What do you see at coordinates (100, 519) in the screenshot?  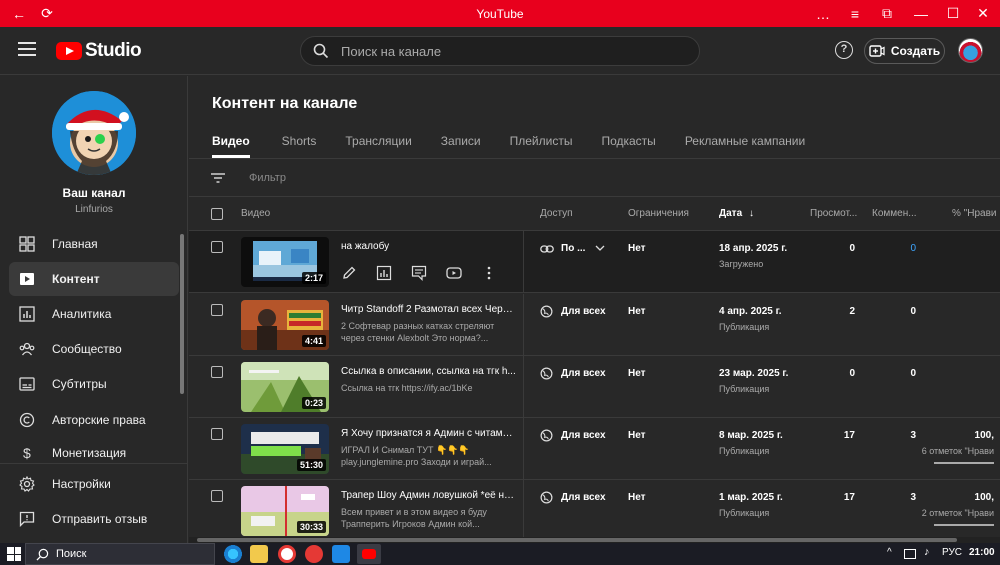 I see `sidebar-item-label: Отправить отзыв` at bounding box center [100, 519].